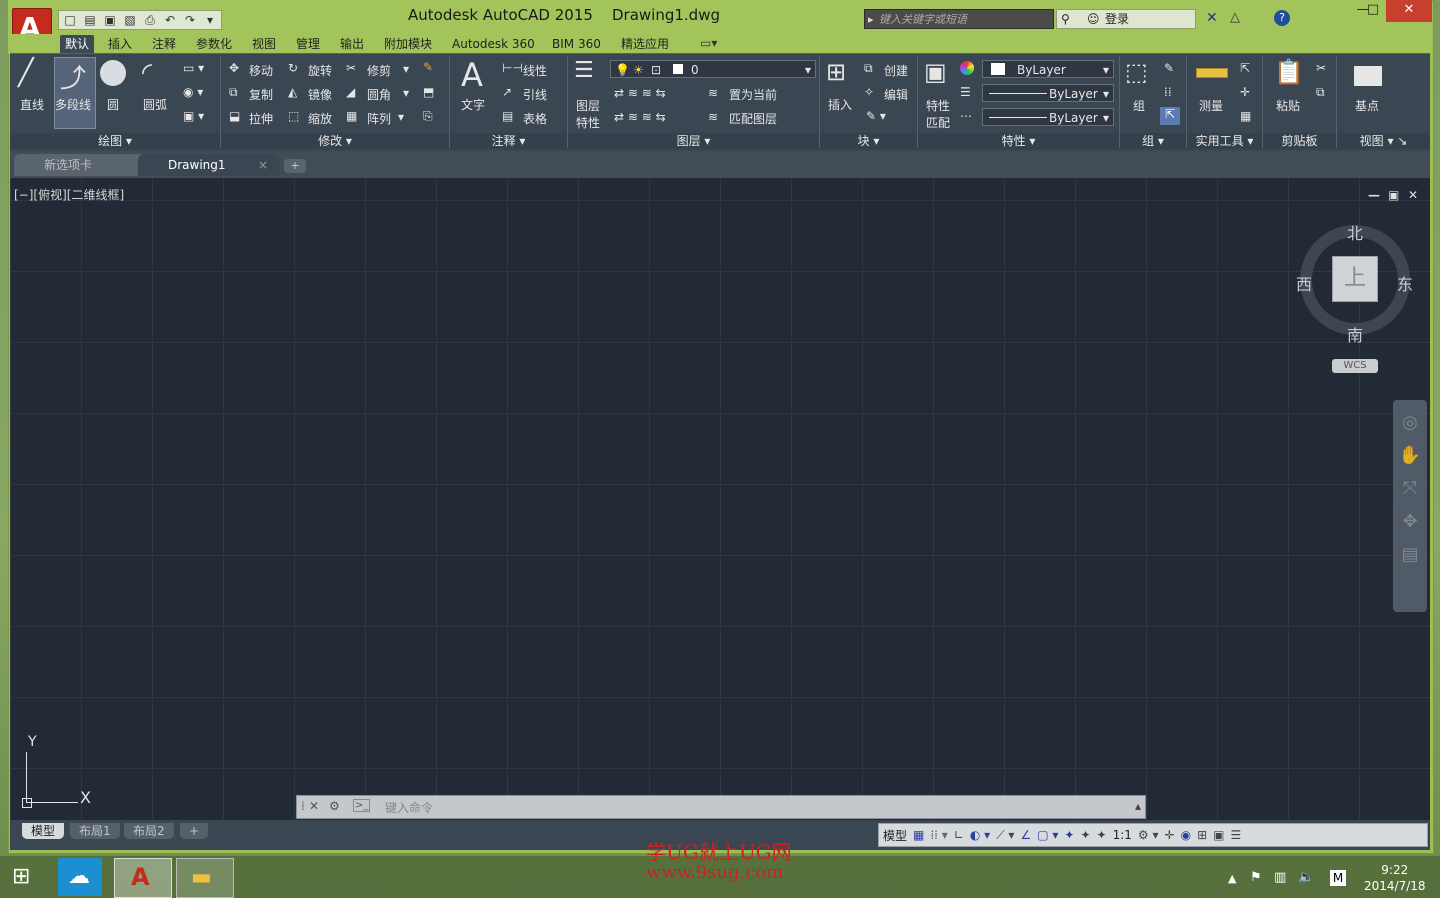 The height and width of the screenshot is (898, 1440). What do you see at coordinates (1410, 422) in the screenshot?
I see `steering-wheel-icon: ◎` at bounding box center [1410, 422].